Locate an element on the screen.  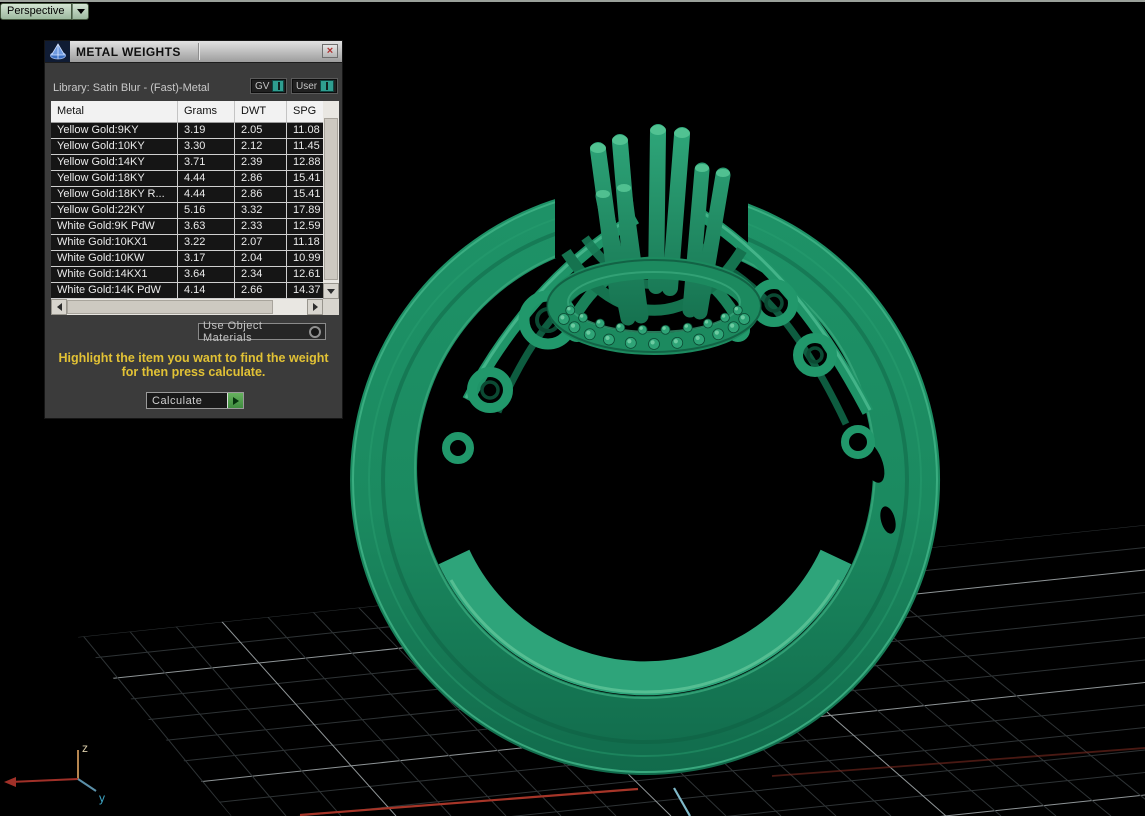
cell-grams: 3.71 is located at coordinates (206, 163).